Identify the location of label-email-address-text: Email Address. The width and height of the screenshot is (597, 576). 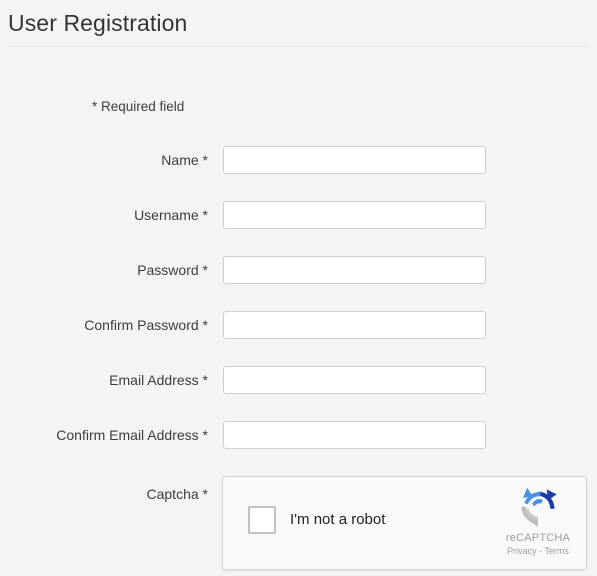
(154, 380).